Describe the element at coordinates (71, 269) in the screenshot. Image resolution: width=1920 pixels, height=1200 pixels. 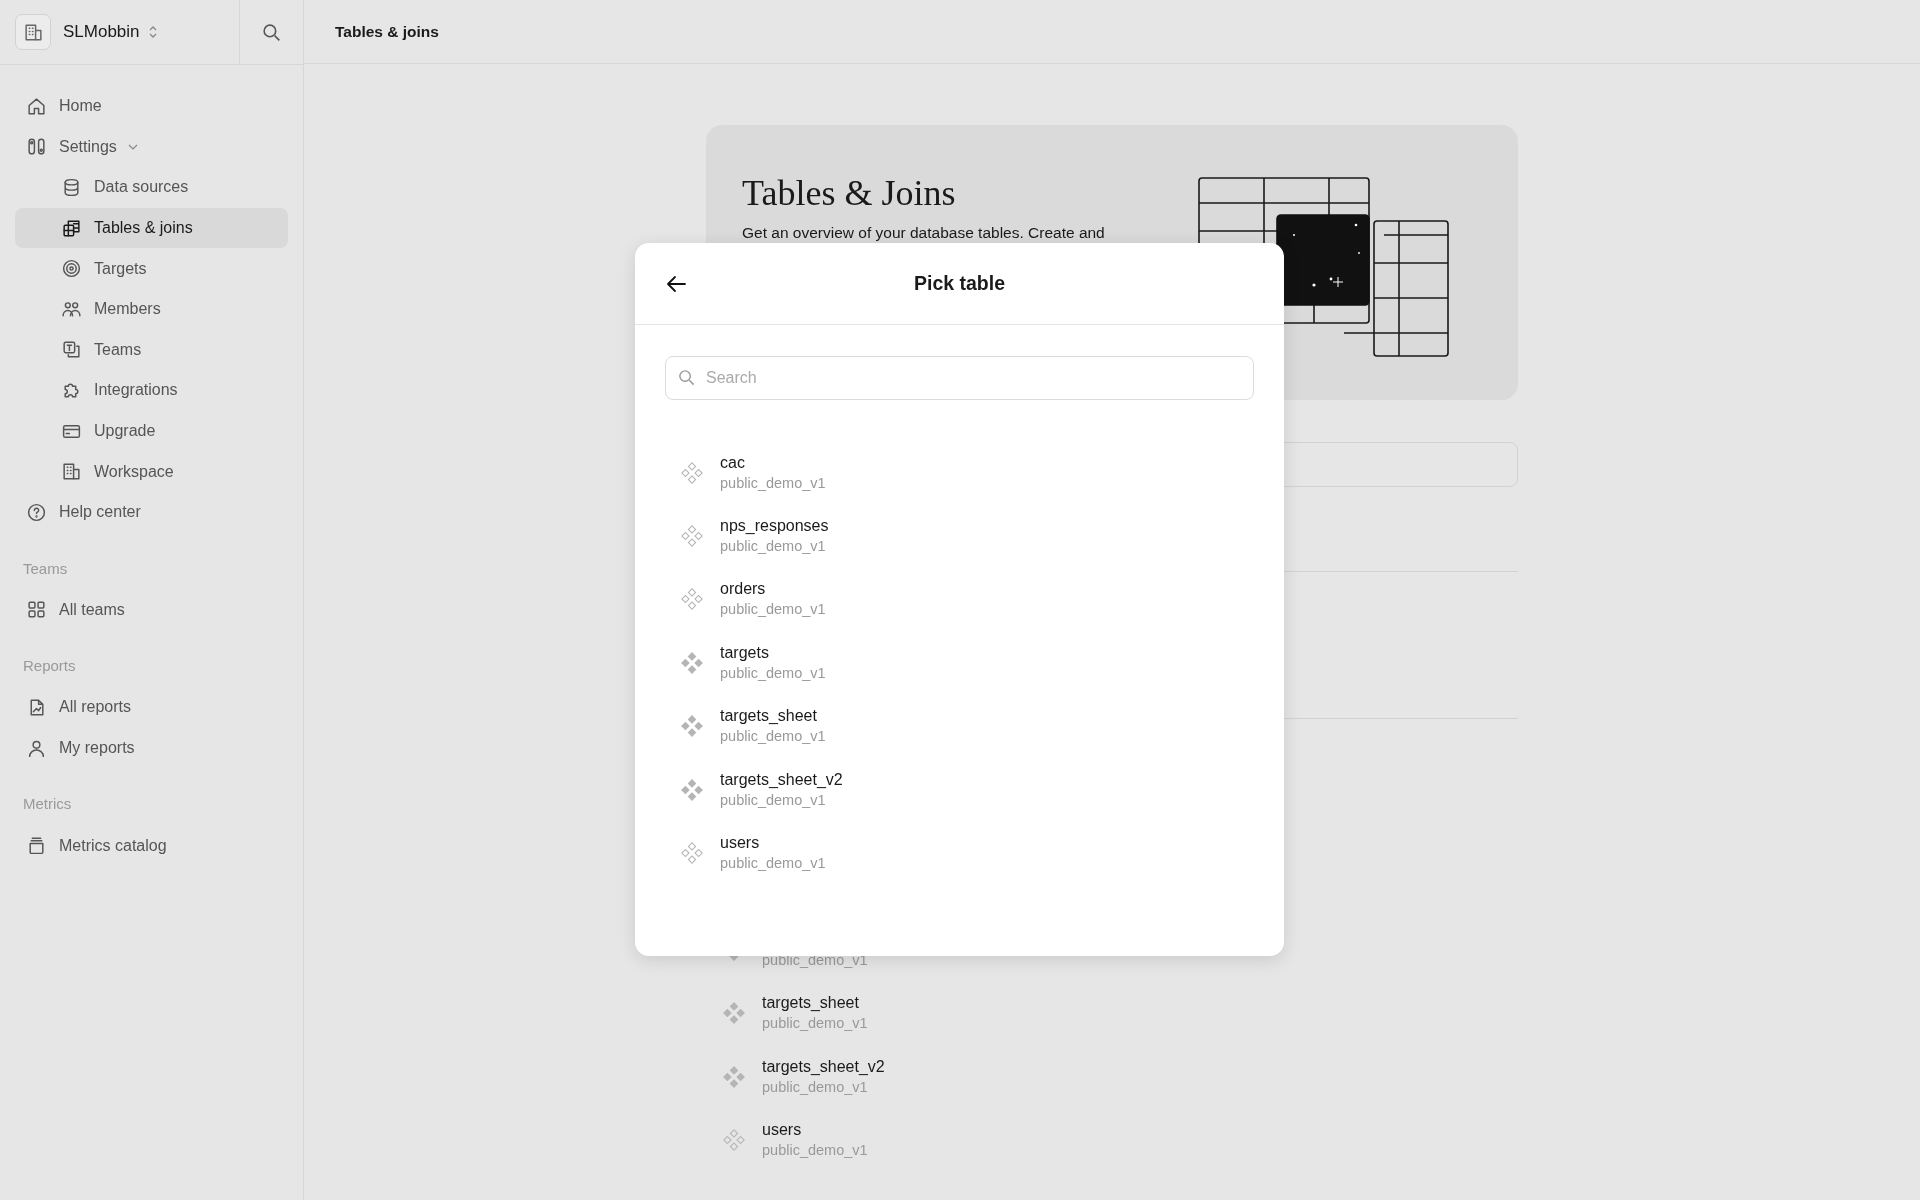
I see `target-icon` at that location.